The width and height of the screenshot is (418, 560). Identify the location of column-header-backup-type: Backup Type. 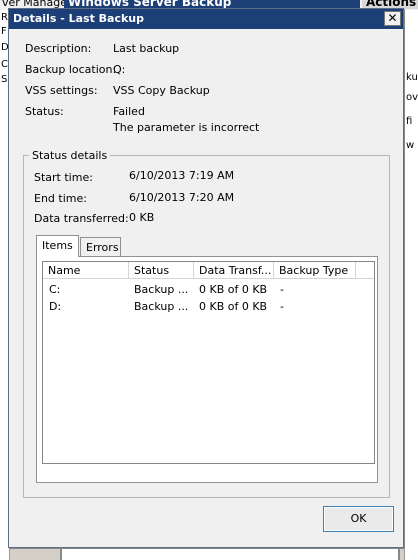
(315, 270).